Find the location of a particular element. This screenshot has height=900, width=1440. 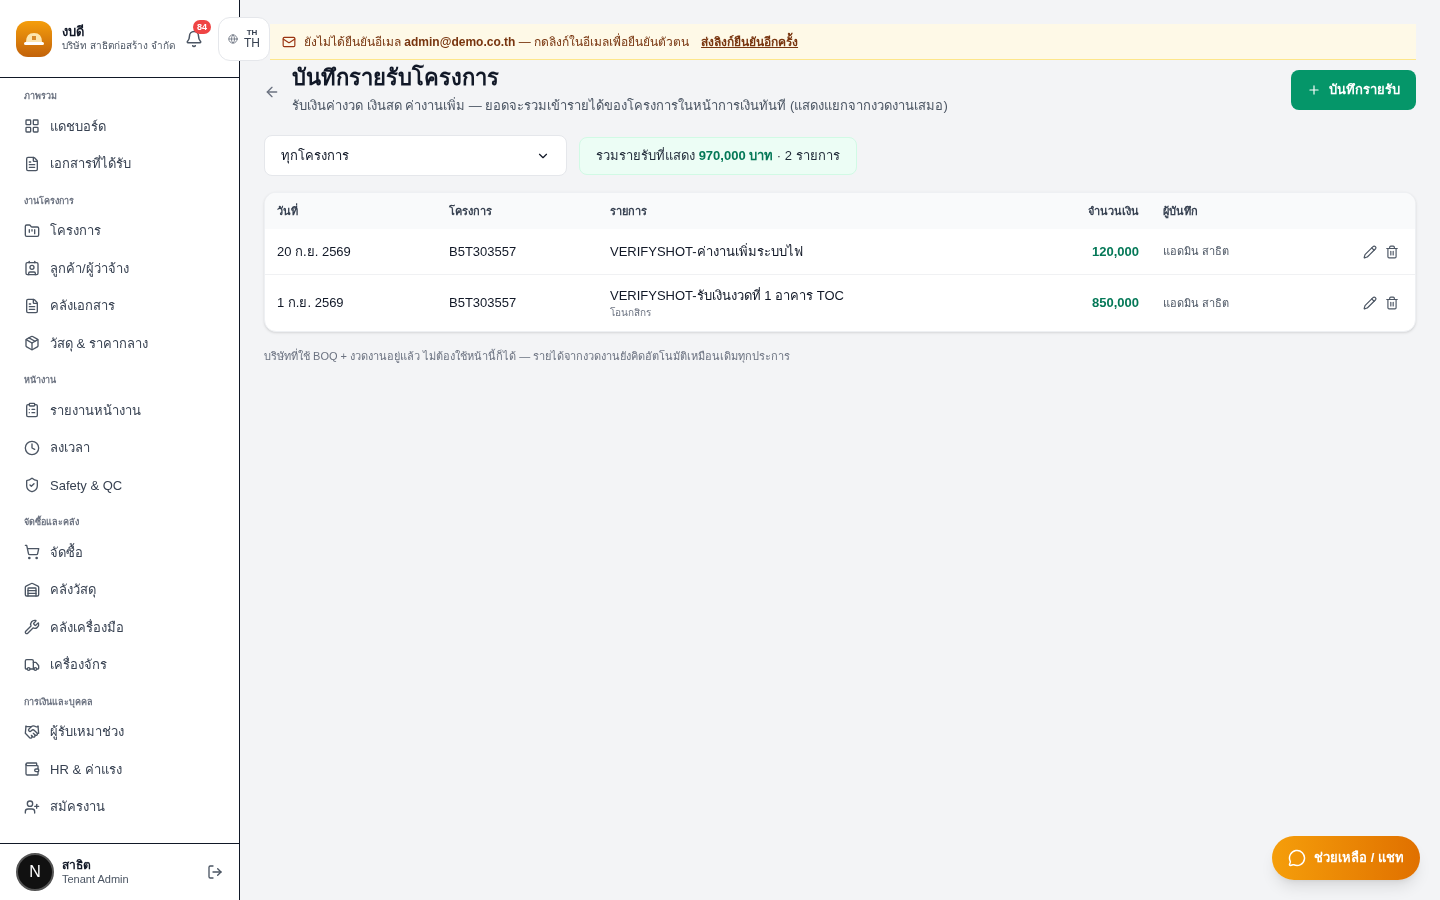

item-description: VERIFYSHOT-ค่างานเพิ่มระบบไฟ is located at coordinates (707, 251).